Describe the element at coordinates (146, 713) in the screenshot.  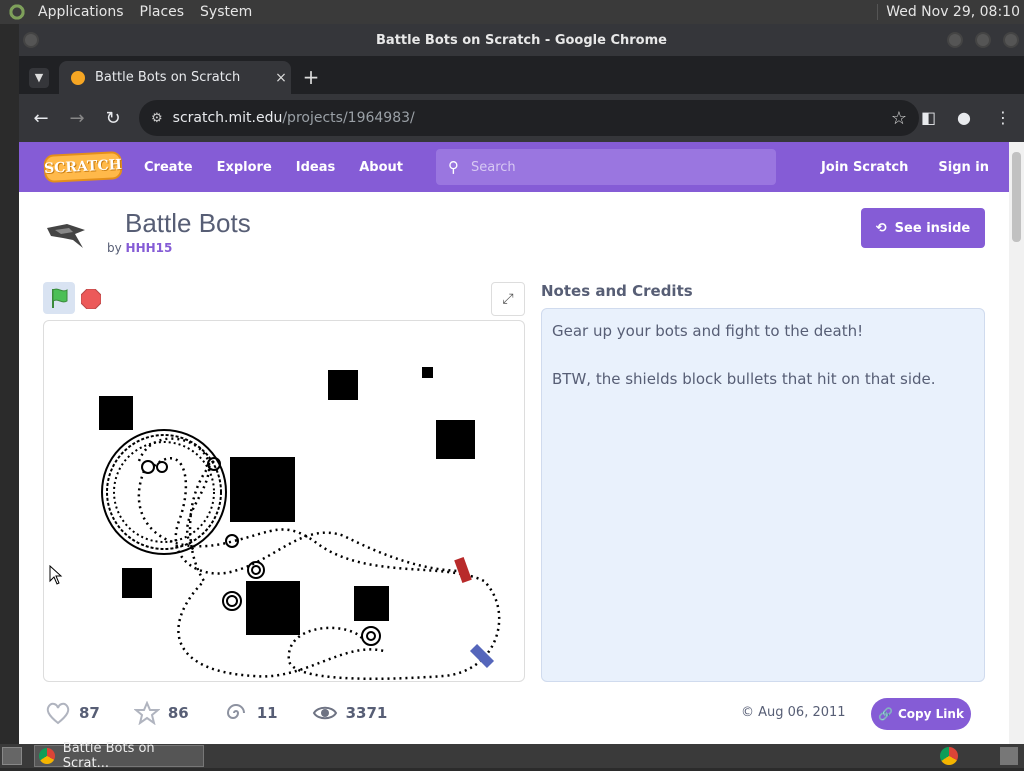
I see `star-icon` at that location.